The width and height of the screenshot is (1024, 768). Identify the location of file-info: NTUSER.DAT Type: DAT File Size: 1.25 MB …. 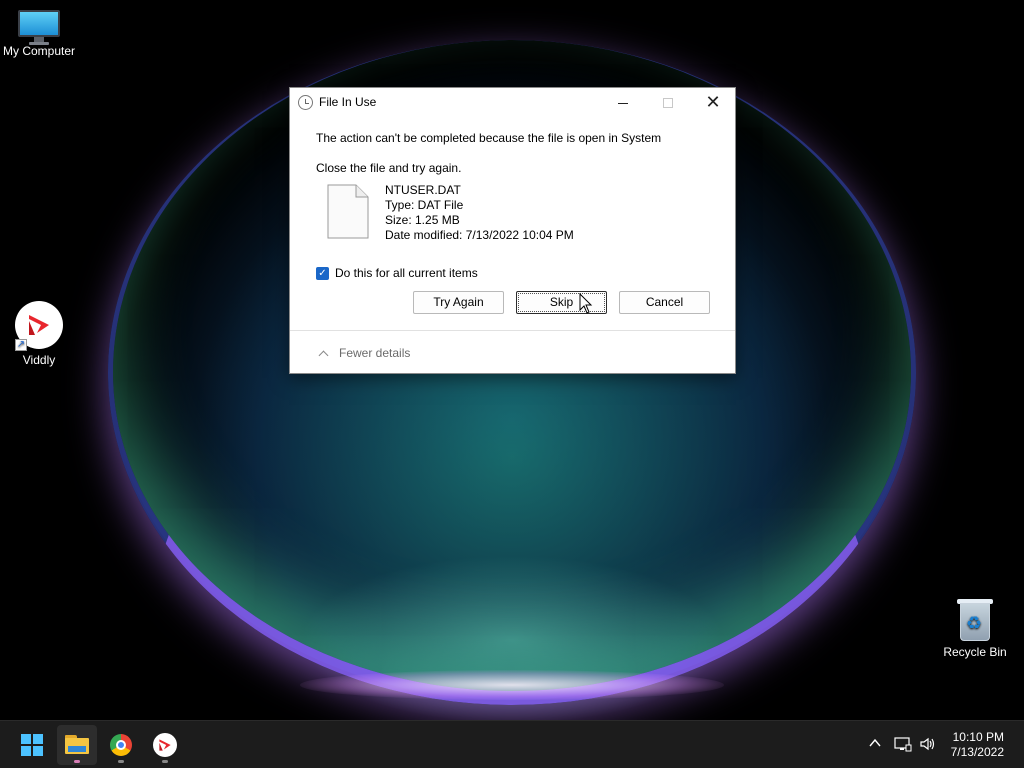
(479, 213).